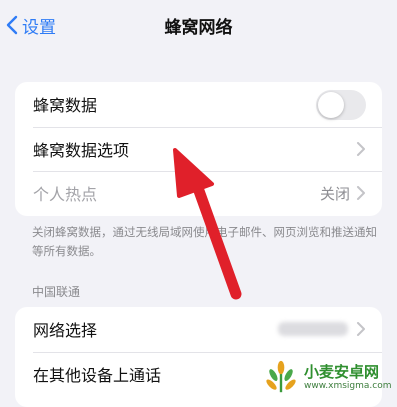 The image size is (397, 407). What do you see at coordinates (342, 371) in the screenshot?
I see `watermark-title: 小麦安卓网` at bounding box center [342, 371].